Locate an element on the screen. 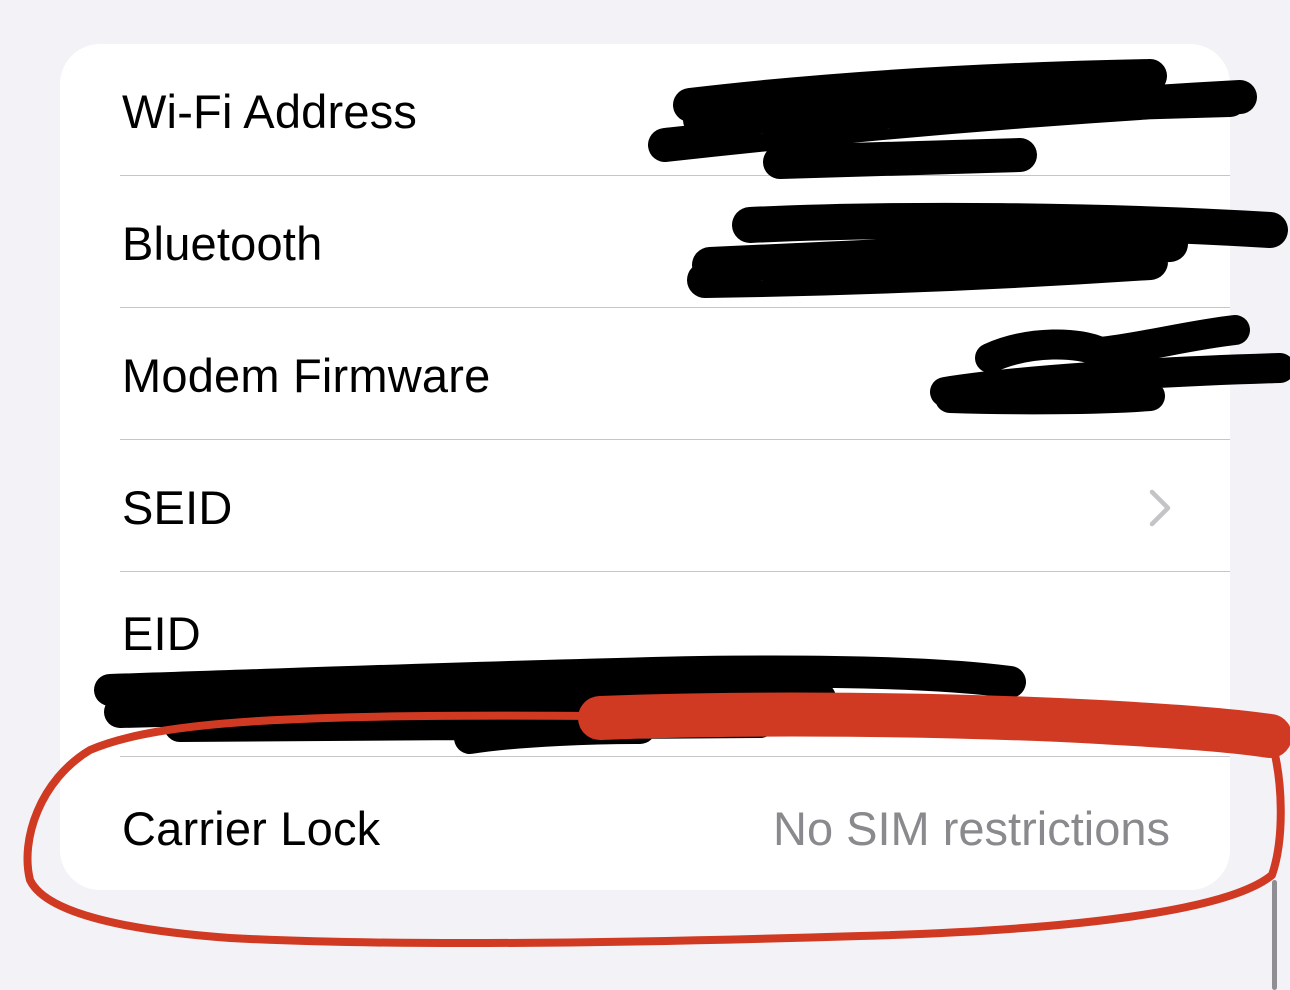  modem-firmware-label: Modem Firmware is located at coordinates (306, 375).